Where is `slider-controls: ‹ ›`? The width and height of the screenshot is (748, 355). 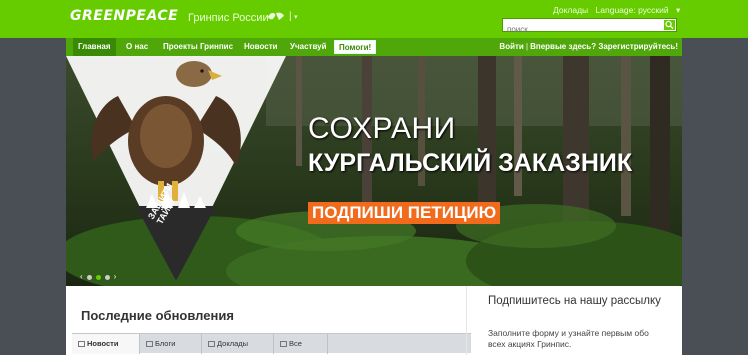
slider-controls: ‹ › is located at coordinates (98, 277).